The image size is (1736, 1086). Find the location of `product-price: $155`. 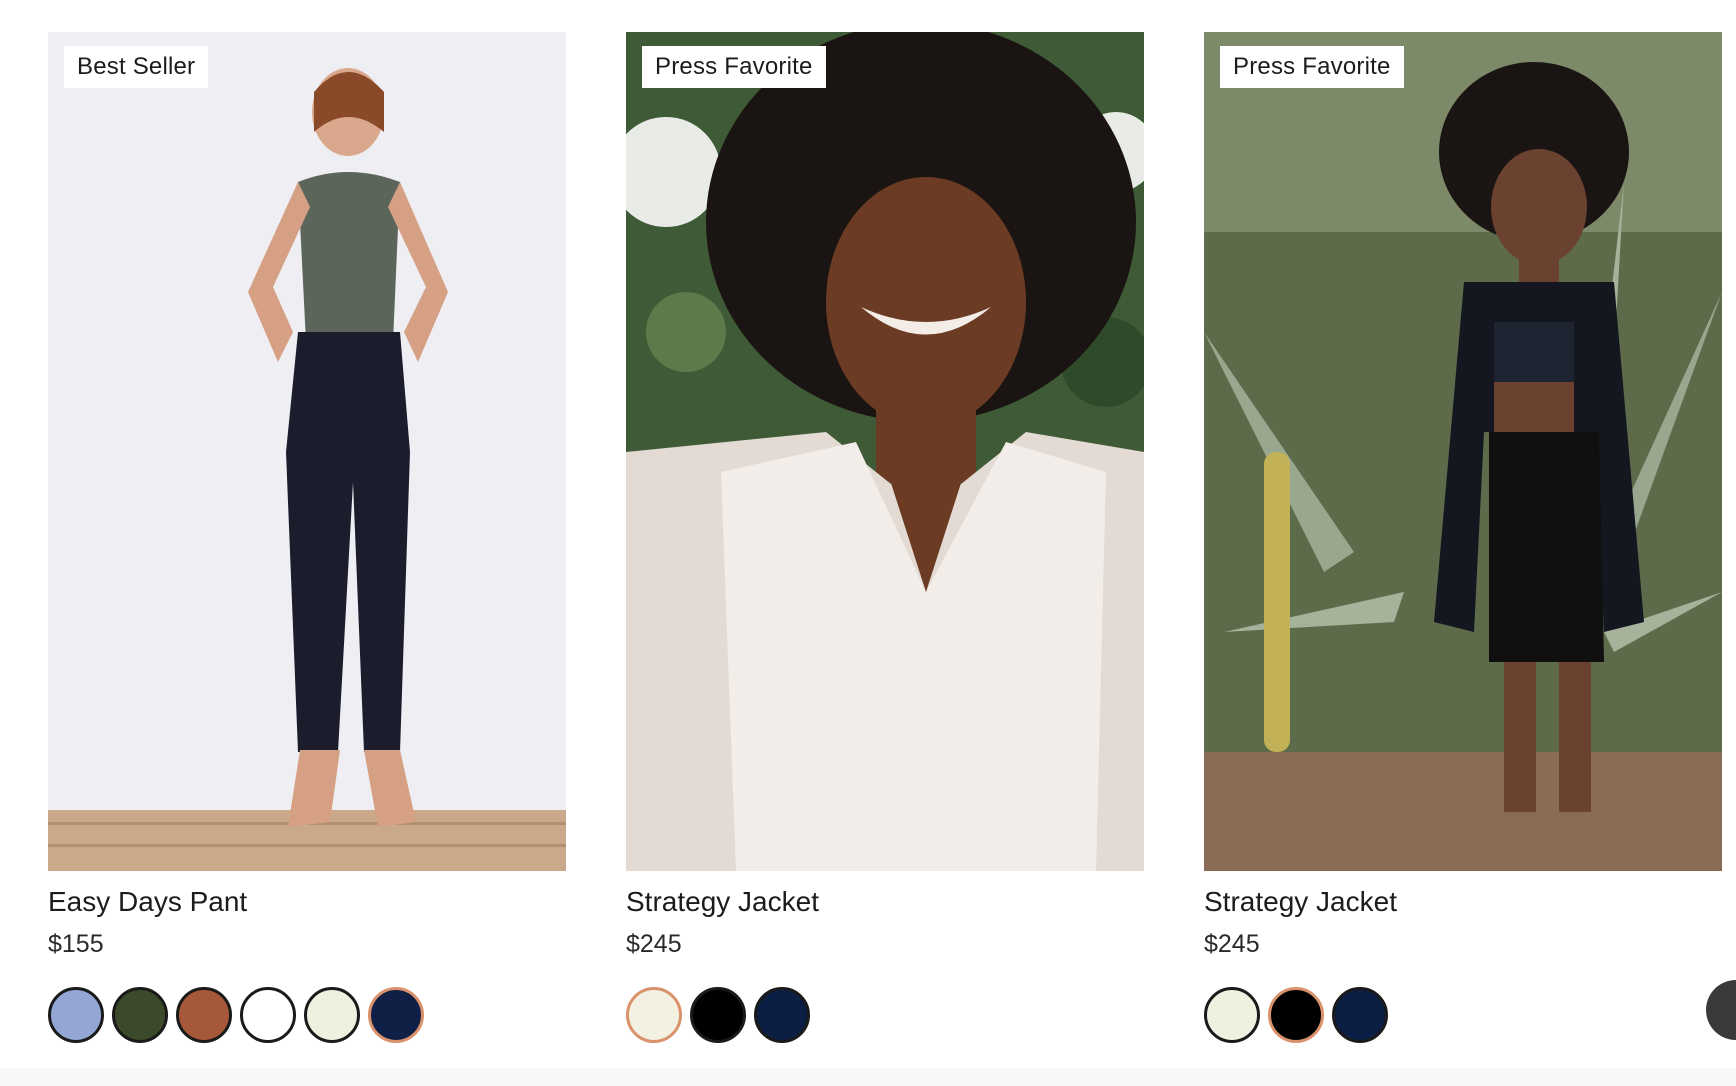

product-price: $155 is located at coordinates (76, 944).